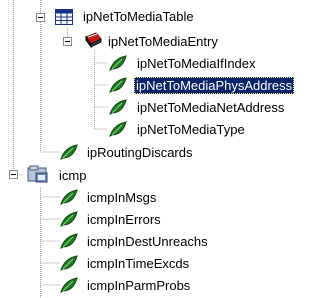 The height and width of the screenshot is (298, 320). I want to click on tree-node-label: icmpInTimeExcds, so click(138, 263).